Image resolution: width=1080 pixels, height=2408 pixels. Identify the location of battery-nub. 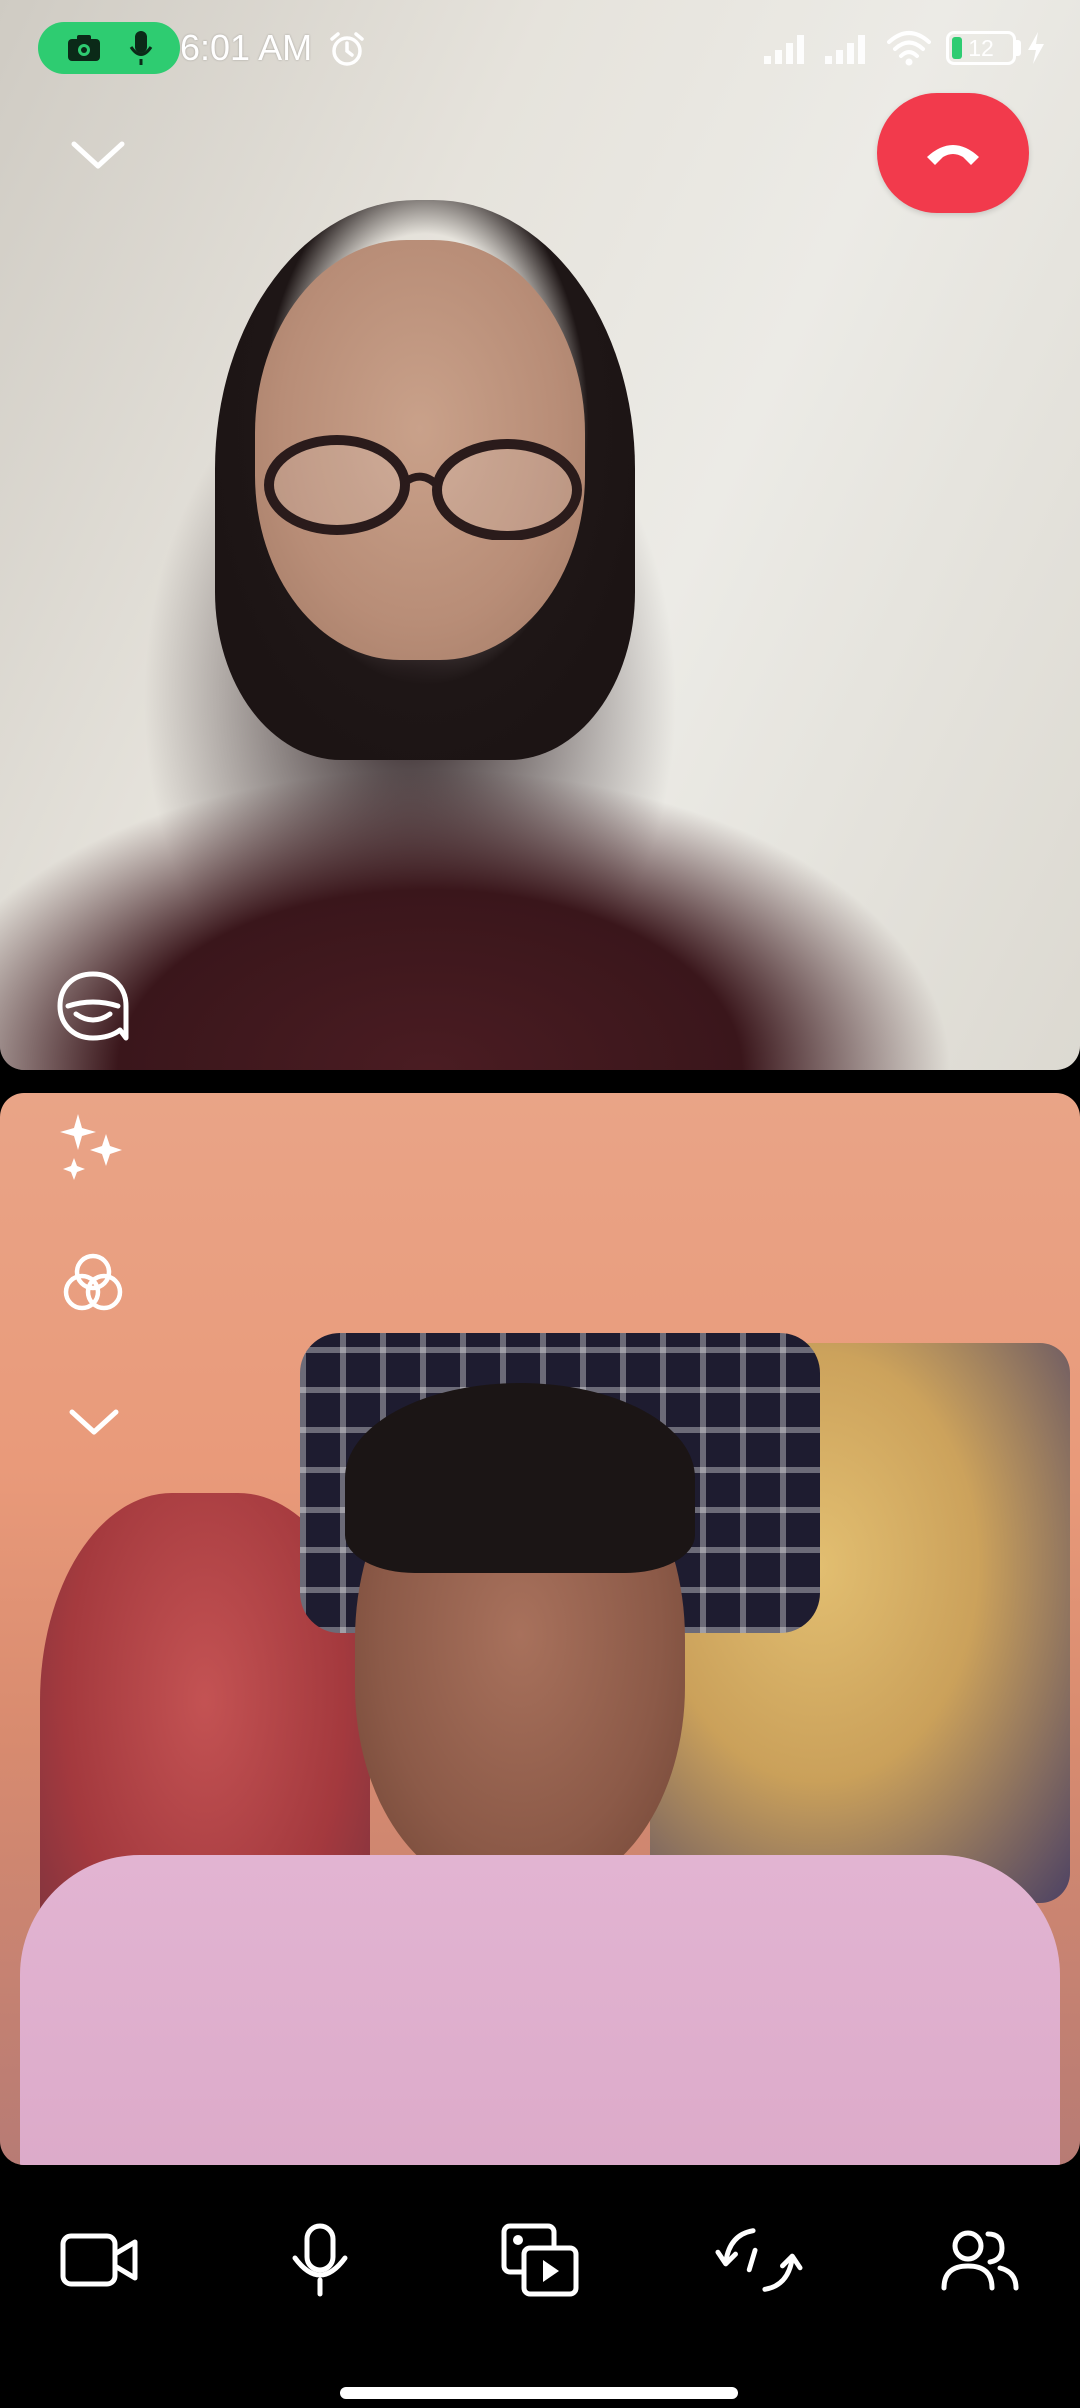
(1018, 48).